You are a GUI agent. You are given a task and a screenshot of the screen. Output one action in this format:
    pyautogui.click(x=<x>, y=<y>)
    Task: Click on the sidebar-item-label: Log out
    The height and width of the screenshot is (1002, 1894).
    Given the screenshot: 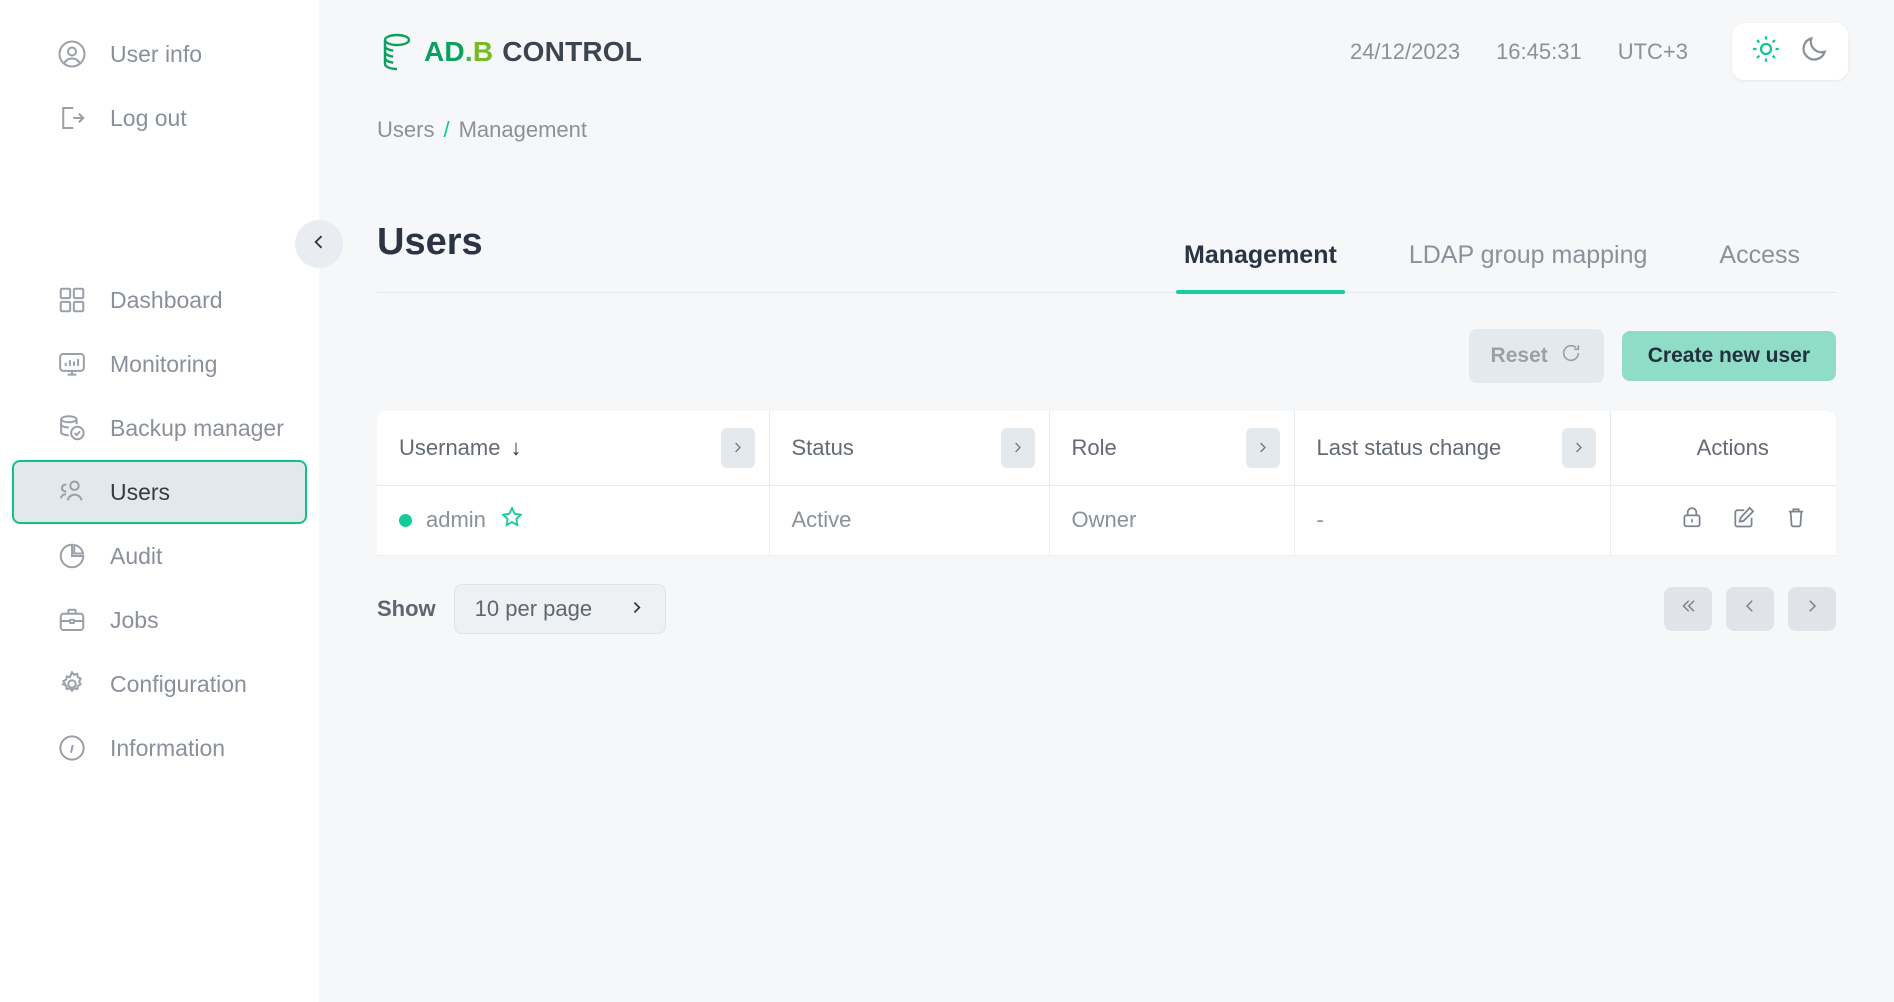 What is the action you would take?
    pyautogui.click(x=148, y=117)
    